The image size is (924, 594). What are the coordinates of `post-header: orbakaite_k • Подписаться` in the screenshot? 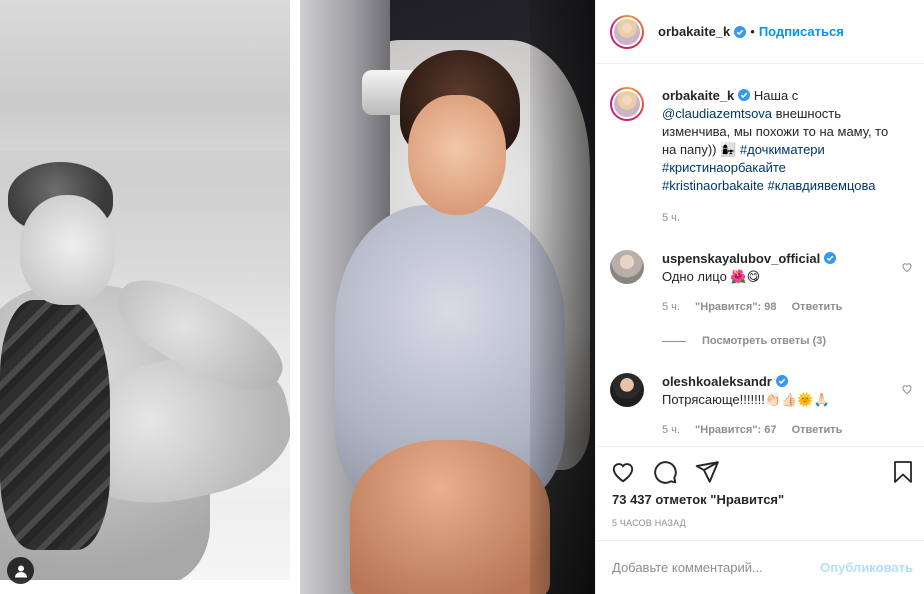 It's located at (760, 32).